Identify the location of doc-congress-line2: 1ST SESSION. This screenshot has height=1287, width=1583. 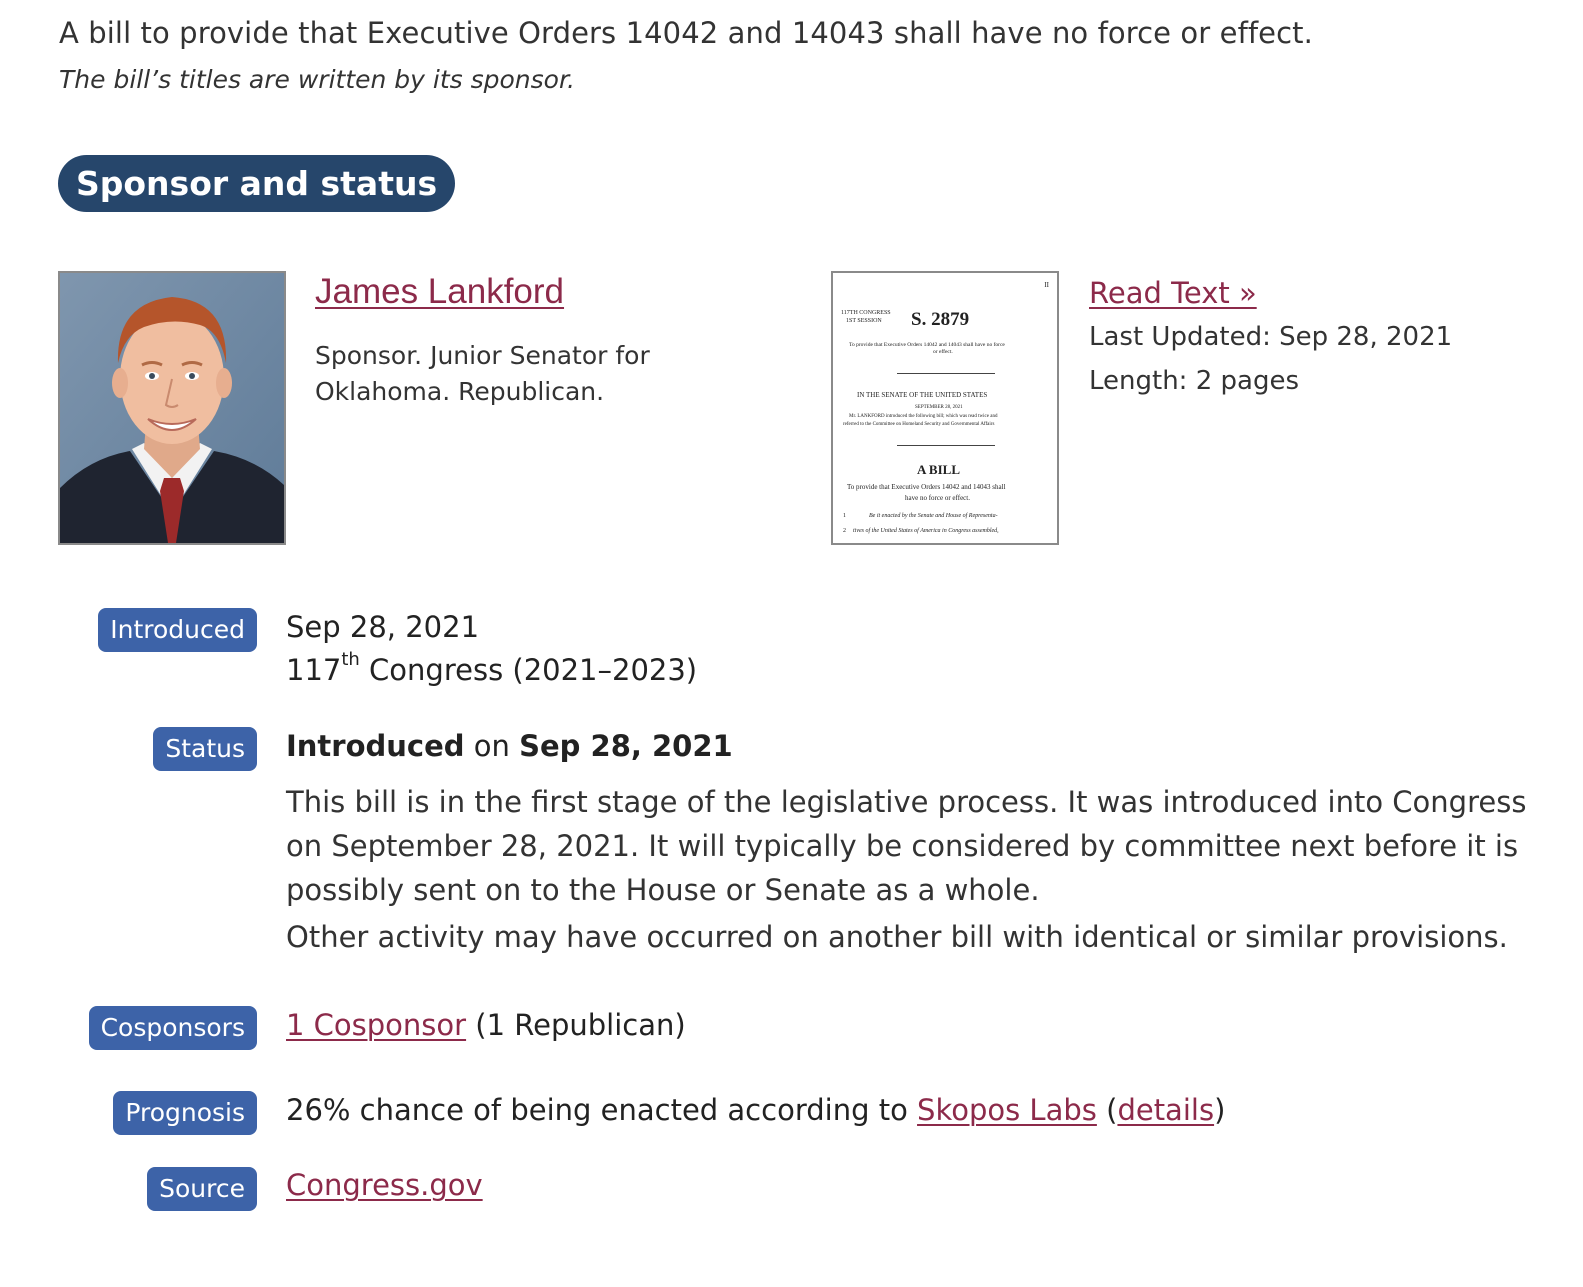
(864, 321).